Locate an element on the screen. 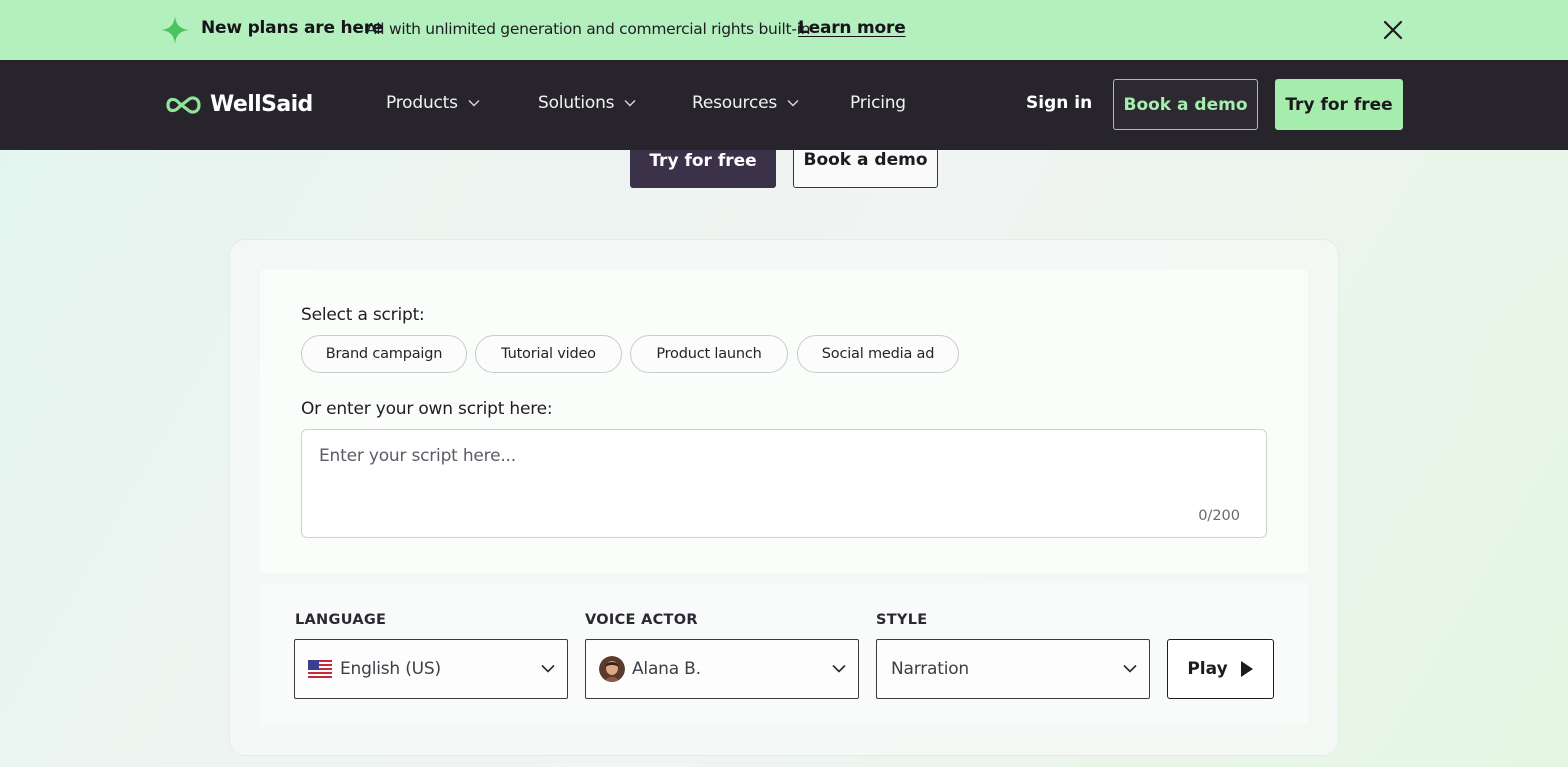  script-chip-product-launch: Product launch is located at coordinates (709, 354).